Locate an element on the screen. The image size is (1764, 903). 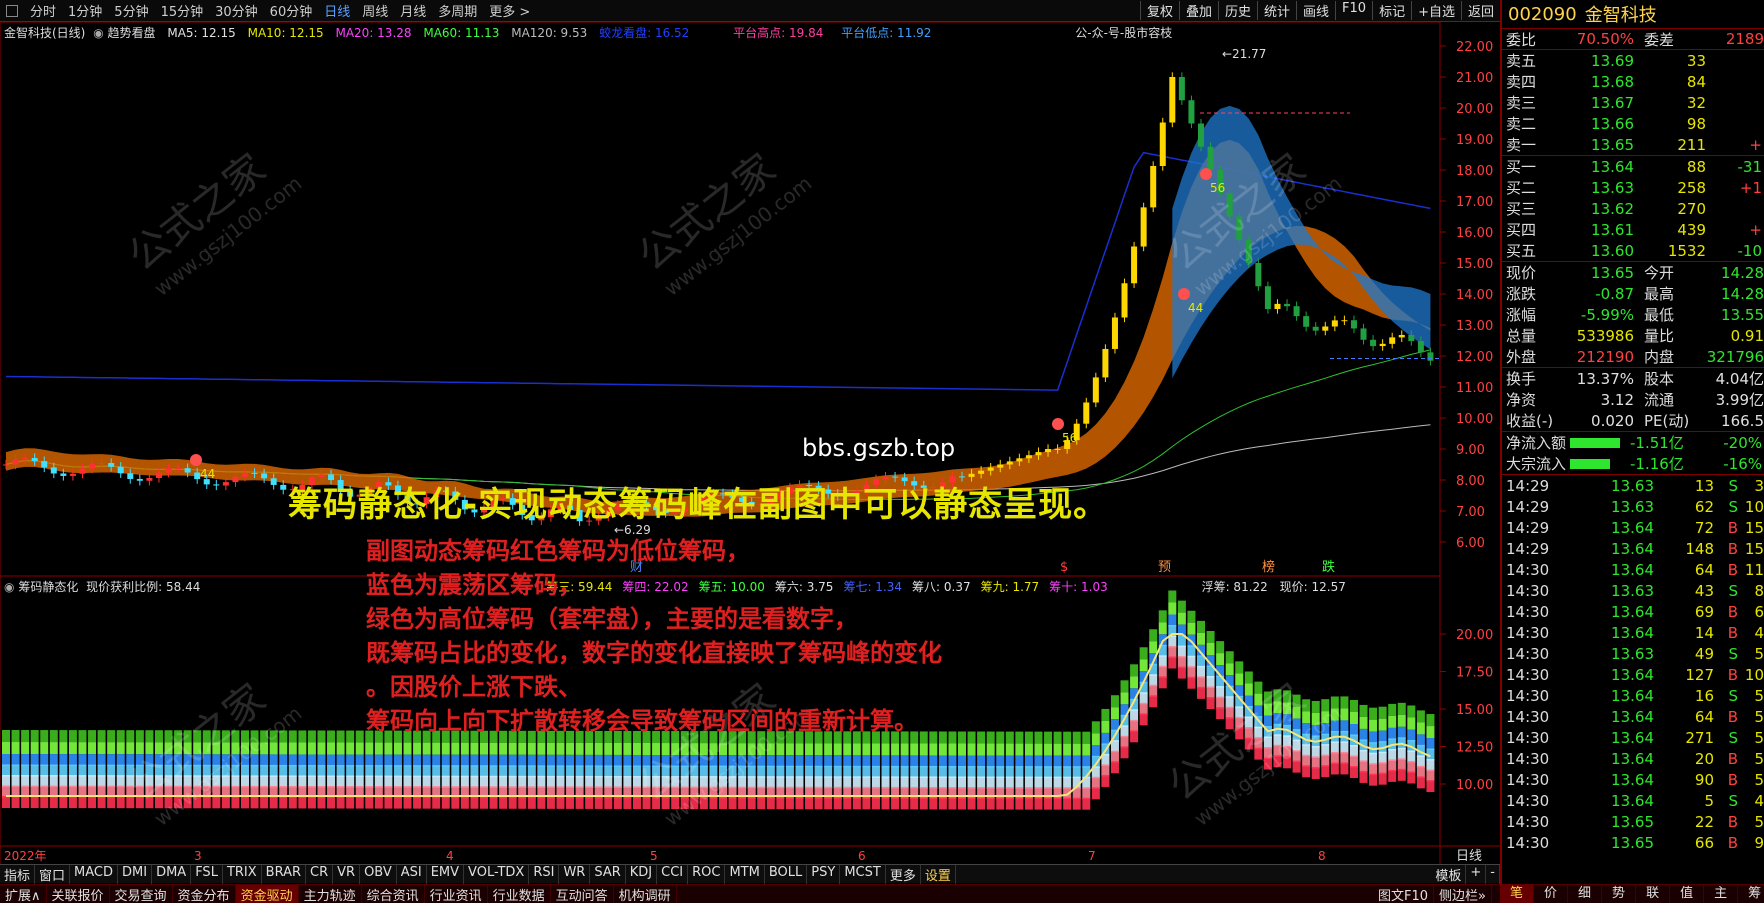
bottom-right-button: 图文F10 is located at coordinates (1404, 893).